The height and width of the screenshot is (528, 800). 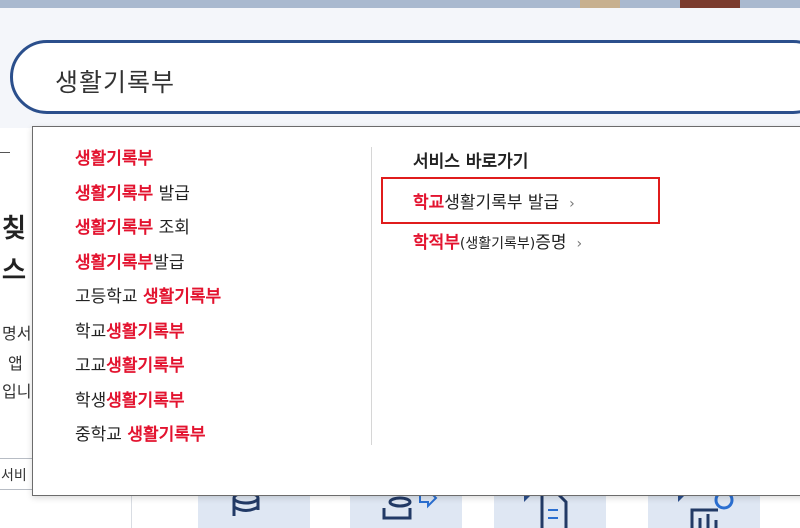 I want to click on divider, so click(x=5, y=152).